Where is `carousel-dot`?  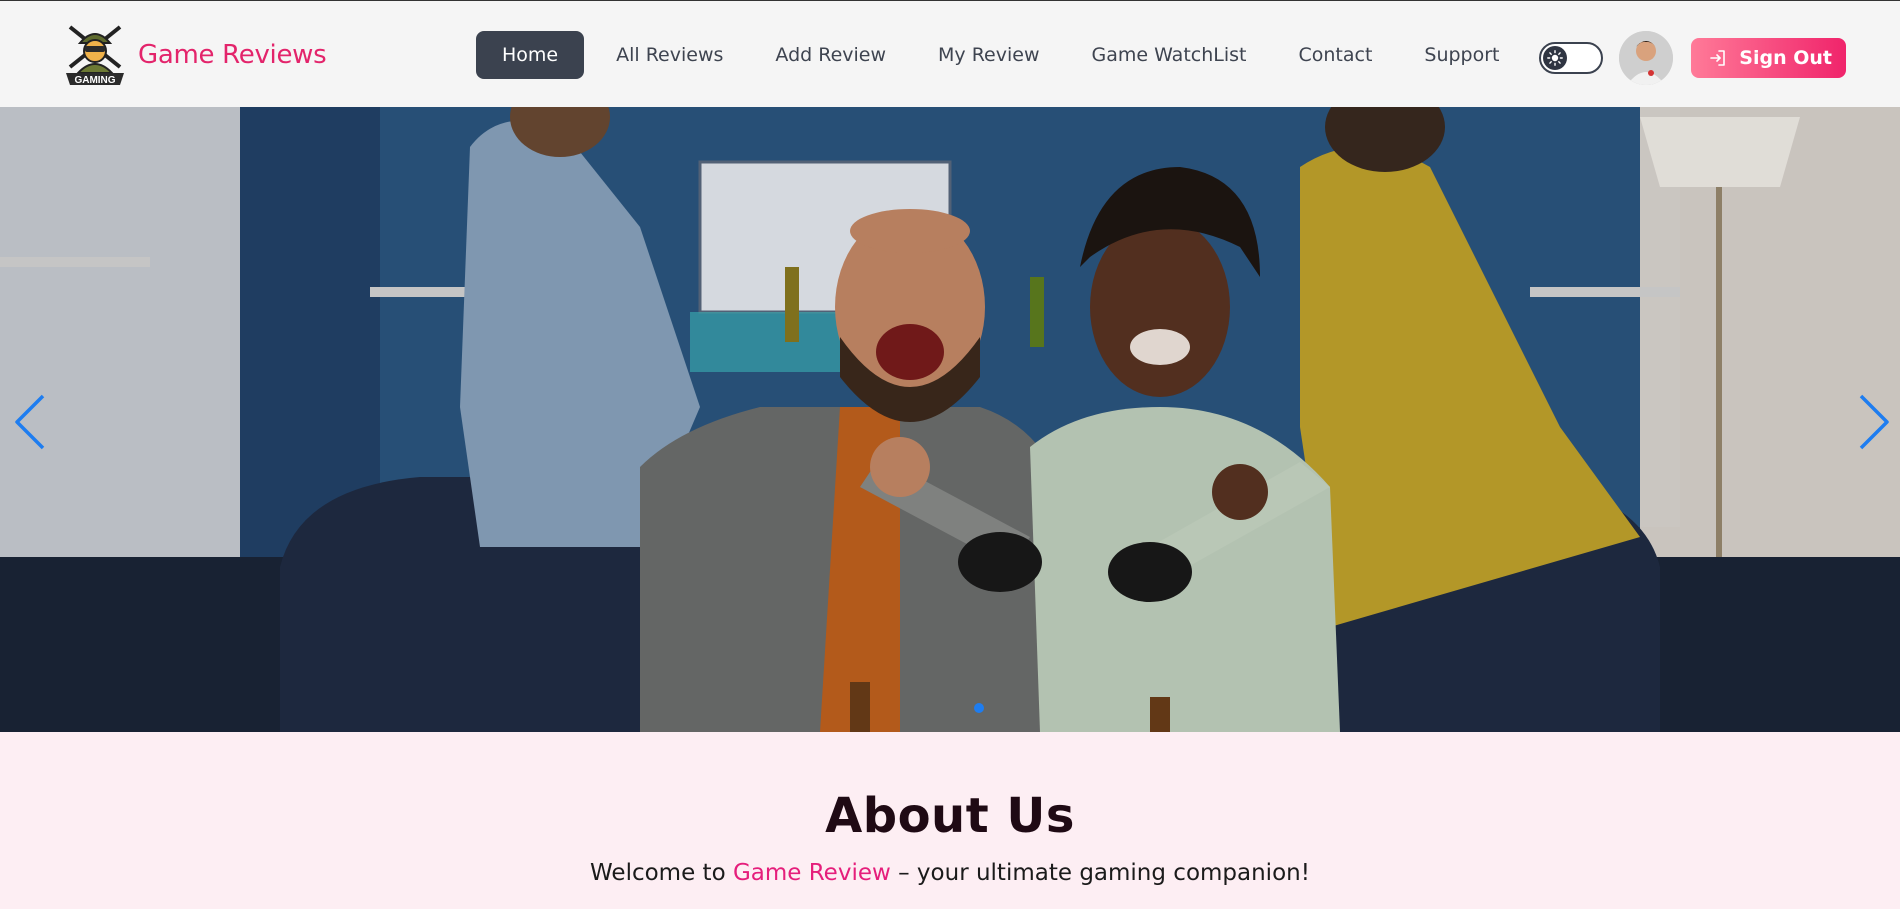
carousel-dot is located at coordinates (979, 708).